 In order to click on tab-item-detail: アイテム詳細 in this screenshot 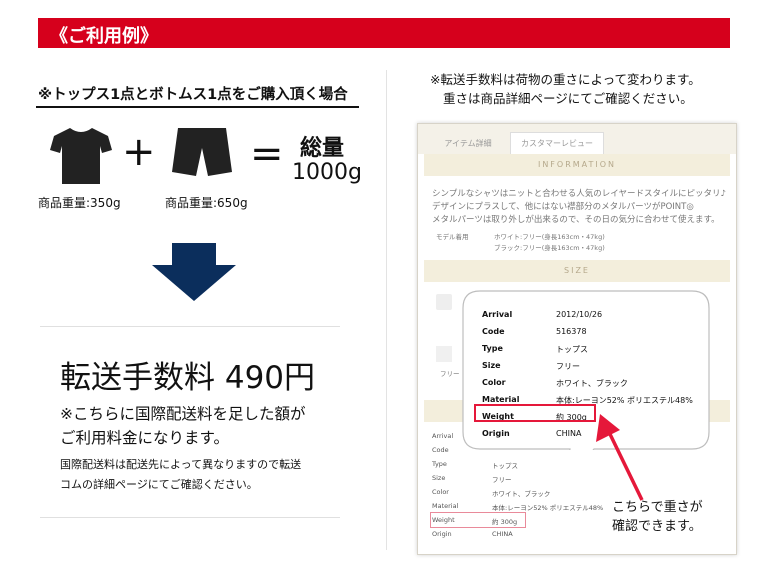, I will do `click(468, 144)`.